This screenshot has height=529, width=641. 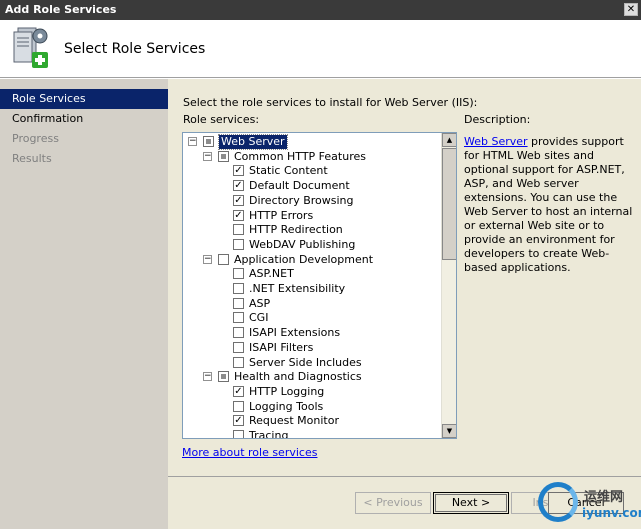 I want to click on step-role-services: Role Services, so click(x=84, y=99).